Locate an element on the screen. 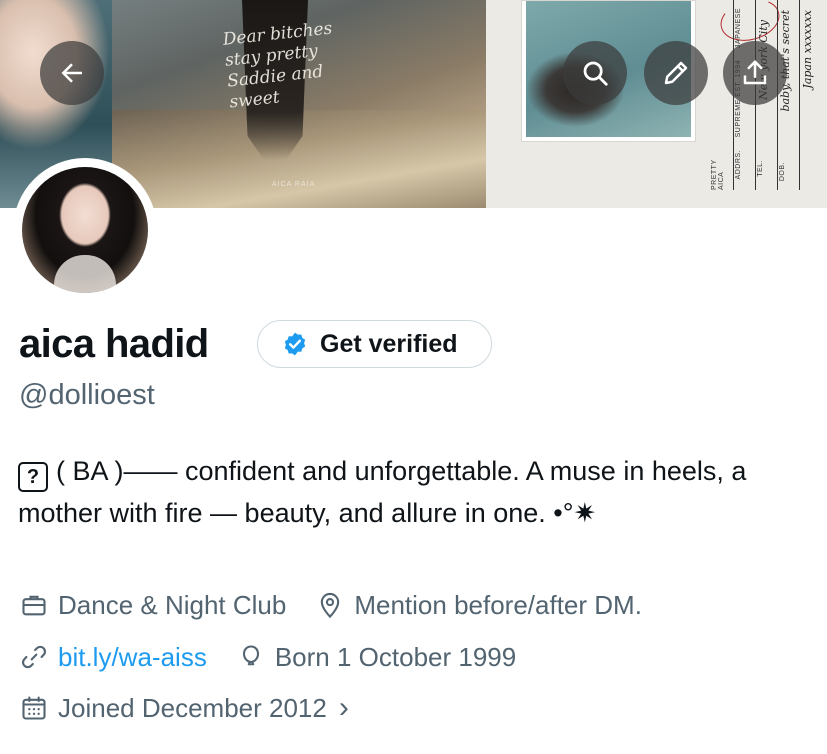 Image resolution: width=827 pixels, height=754 pixels. share-icon is located at coordinates (755, 72).